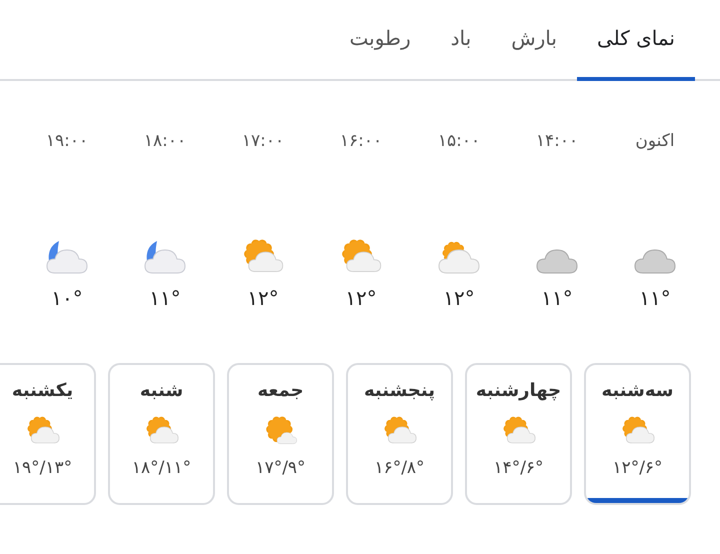 Image resolution: width=720 pixels, height=554 pixels. I want to click on temperature-range: ۱۶°/۸°, so click(399, 468).